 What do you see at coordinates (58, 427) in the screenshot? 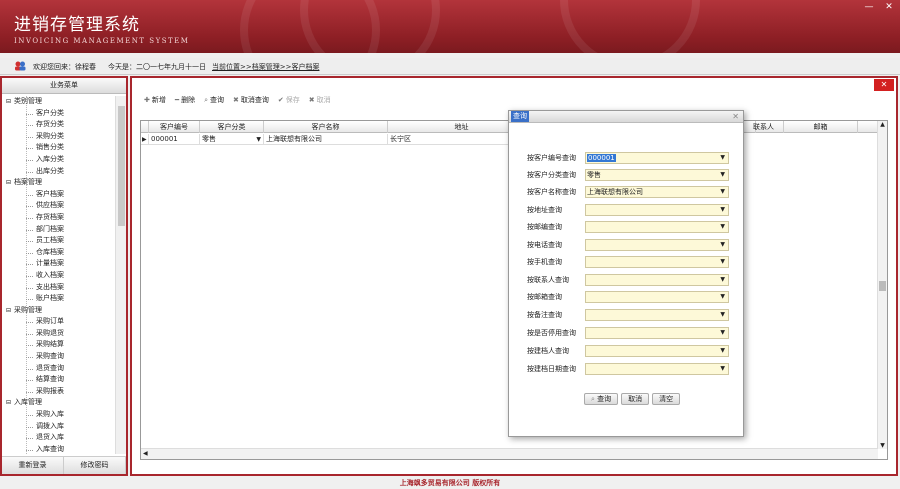
I see `tree-item: 调拨入库` at bounding box center [58, 427].